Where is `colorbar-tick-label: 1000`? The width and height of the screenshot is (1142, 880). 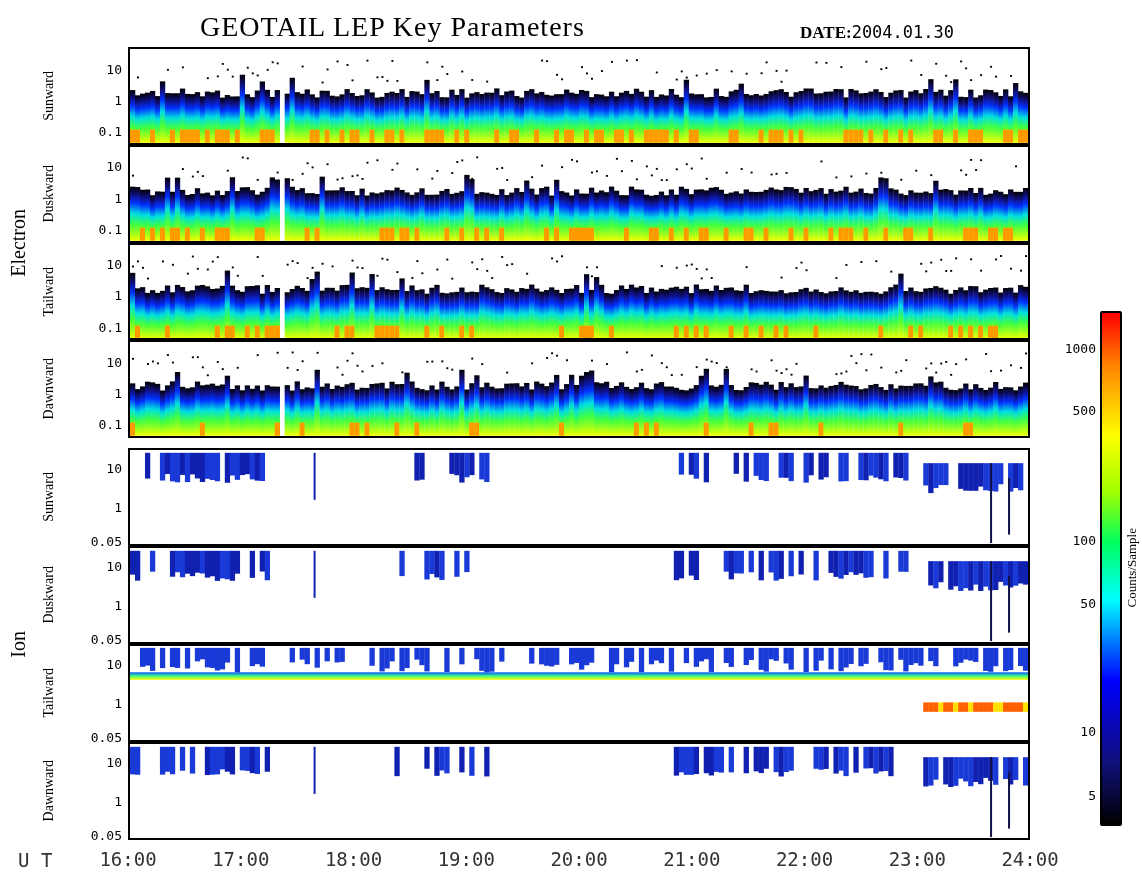 colorbar-tick-label: 1000 is located at coordinates (1080, 348).